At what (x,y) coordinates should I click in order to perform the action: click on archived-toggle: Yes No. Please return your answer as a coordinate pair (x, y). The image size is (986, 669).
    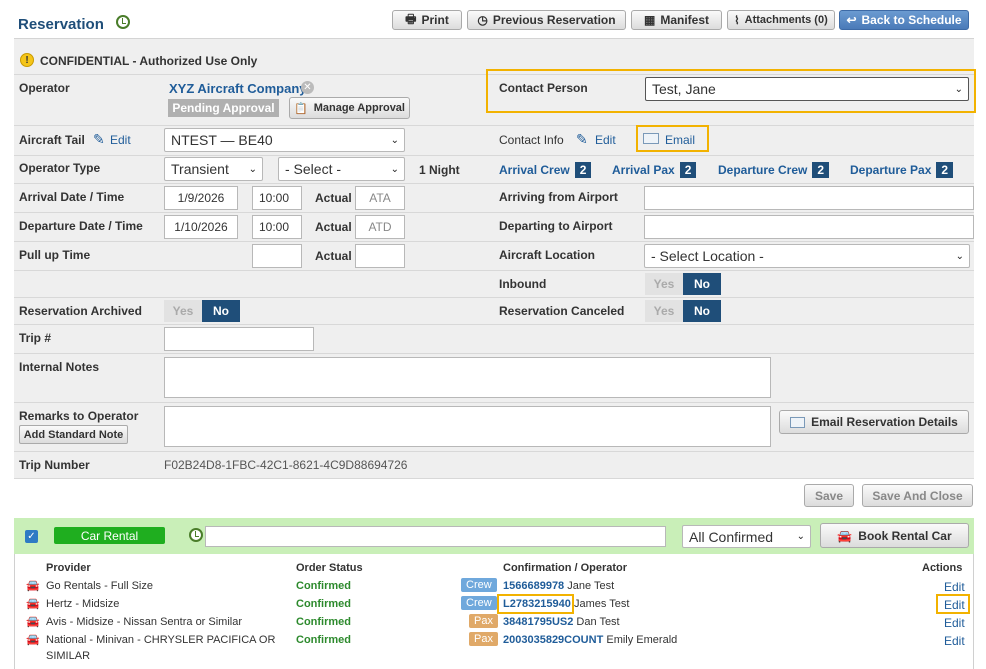
    Looking at the image, I should click on (202, 311).